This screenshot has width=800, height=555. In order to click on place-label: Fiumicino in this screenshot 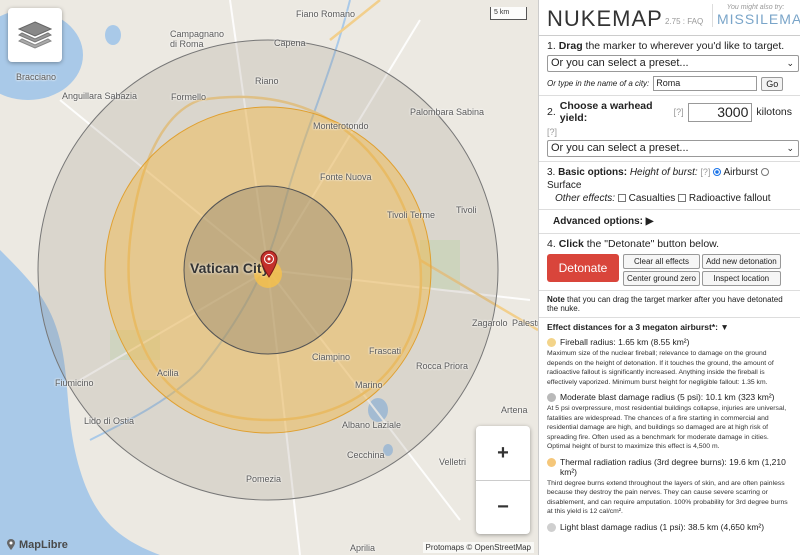, I will do `click(74, 383)`.